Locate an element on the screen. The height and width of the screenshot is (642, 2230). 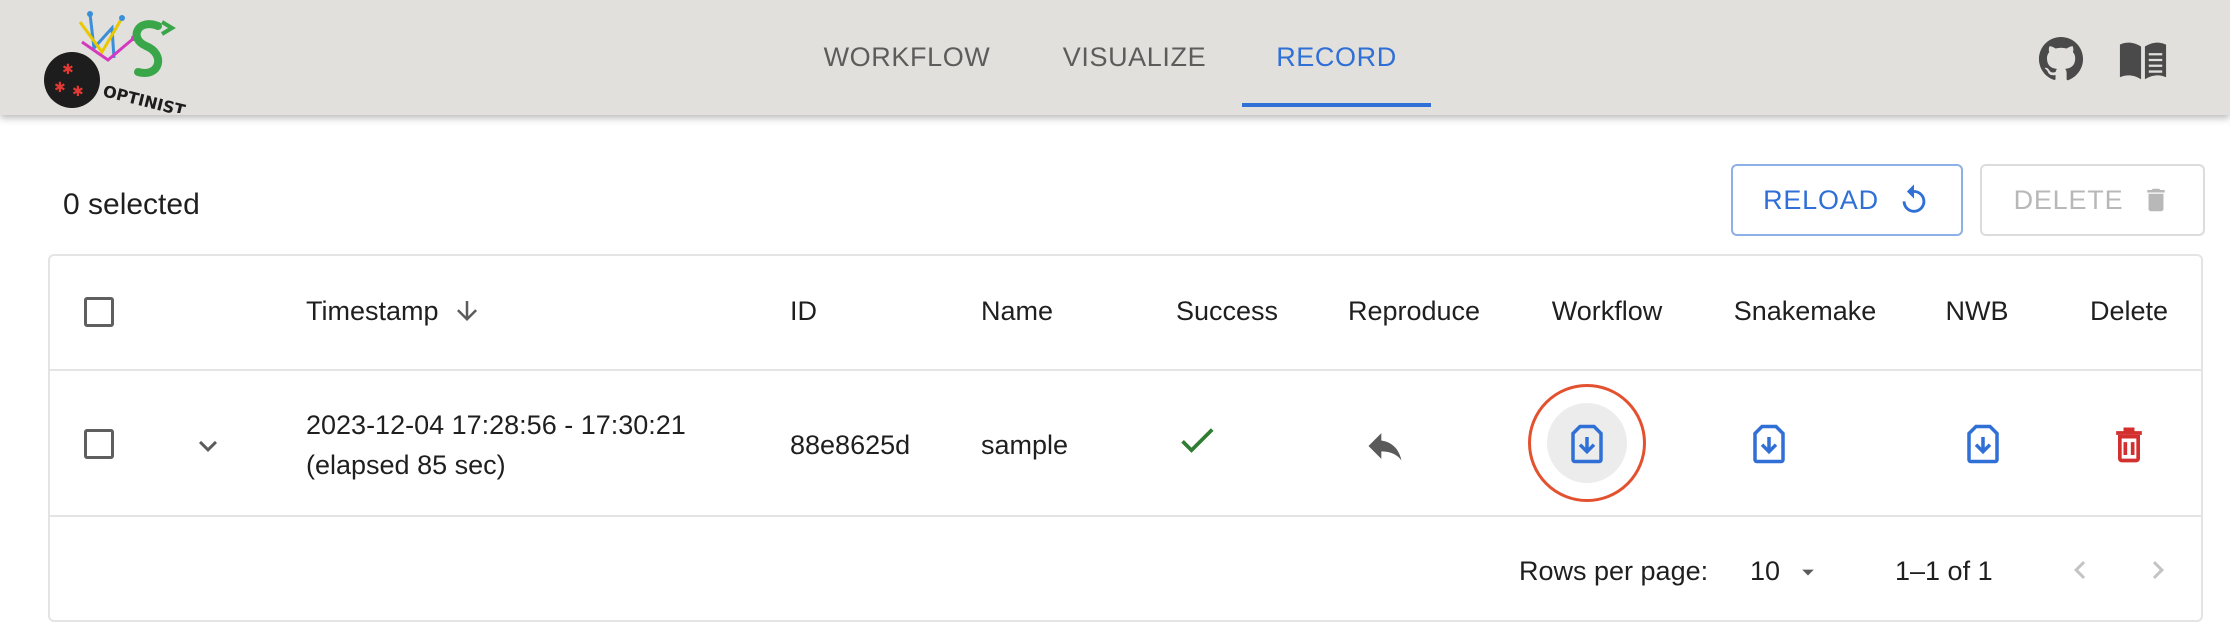
rows-per-page-value: 10 is located at coordinates (1765, 571).